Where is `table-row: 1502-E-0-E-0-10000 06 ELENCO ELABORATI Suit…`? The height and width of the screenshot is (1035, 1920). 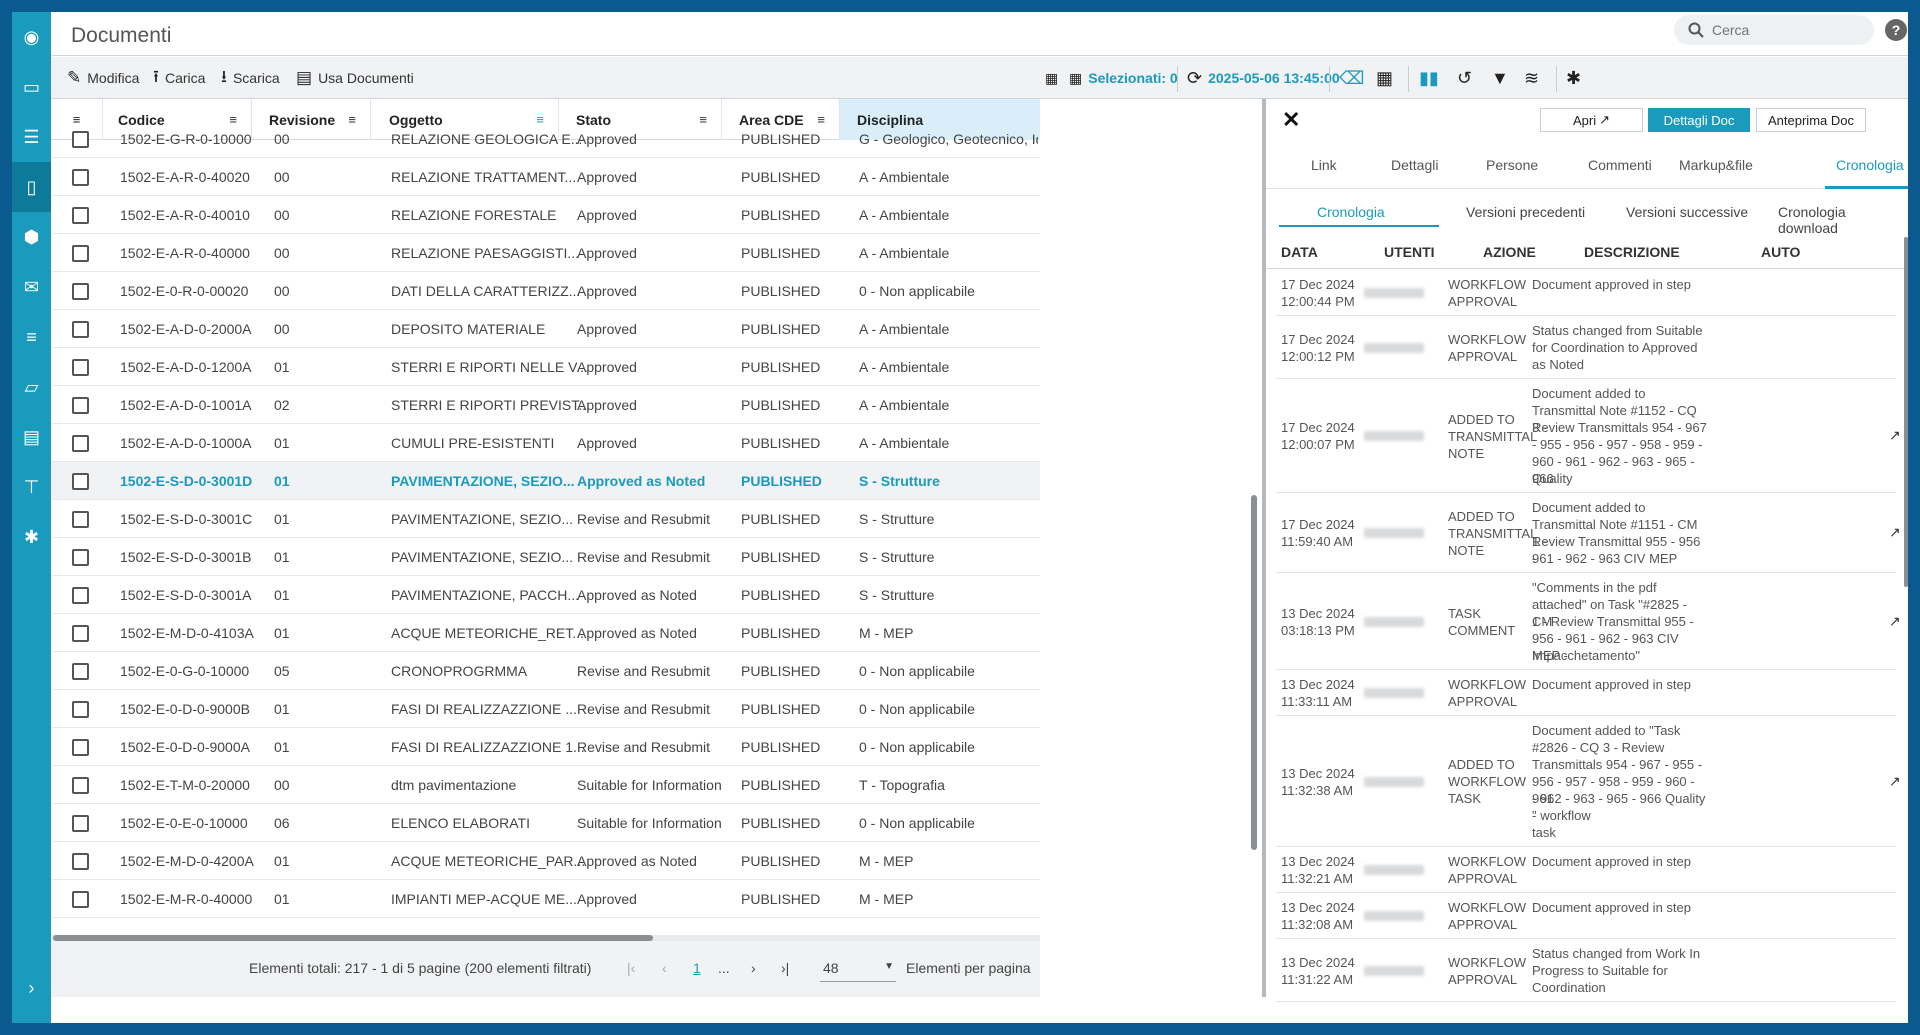 table-row: 1502-E-0-E-0-10000 06 ELENCO ELABORATI Suit… is located at coordinates (545, 823).